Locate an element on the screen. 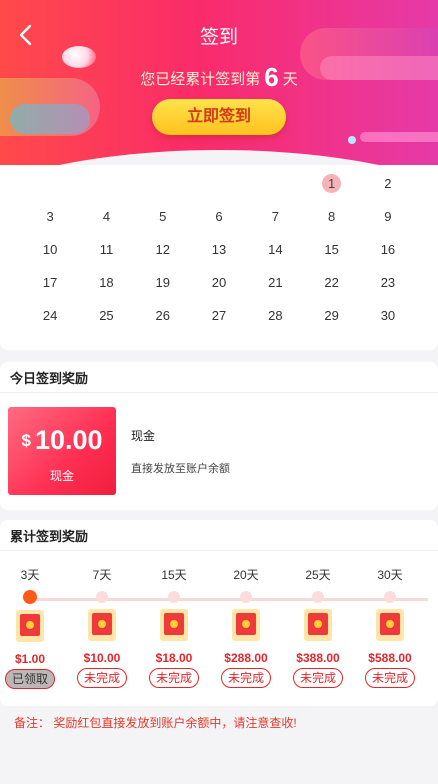  milestone-status-button: 已领取 is located at coordinates (30, 679).